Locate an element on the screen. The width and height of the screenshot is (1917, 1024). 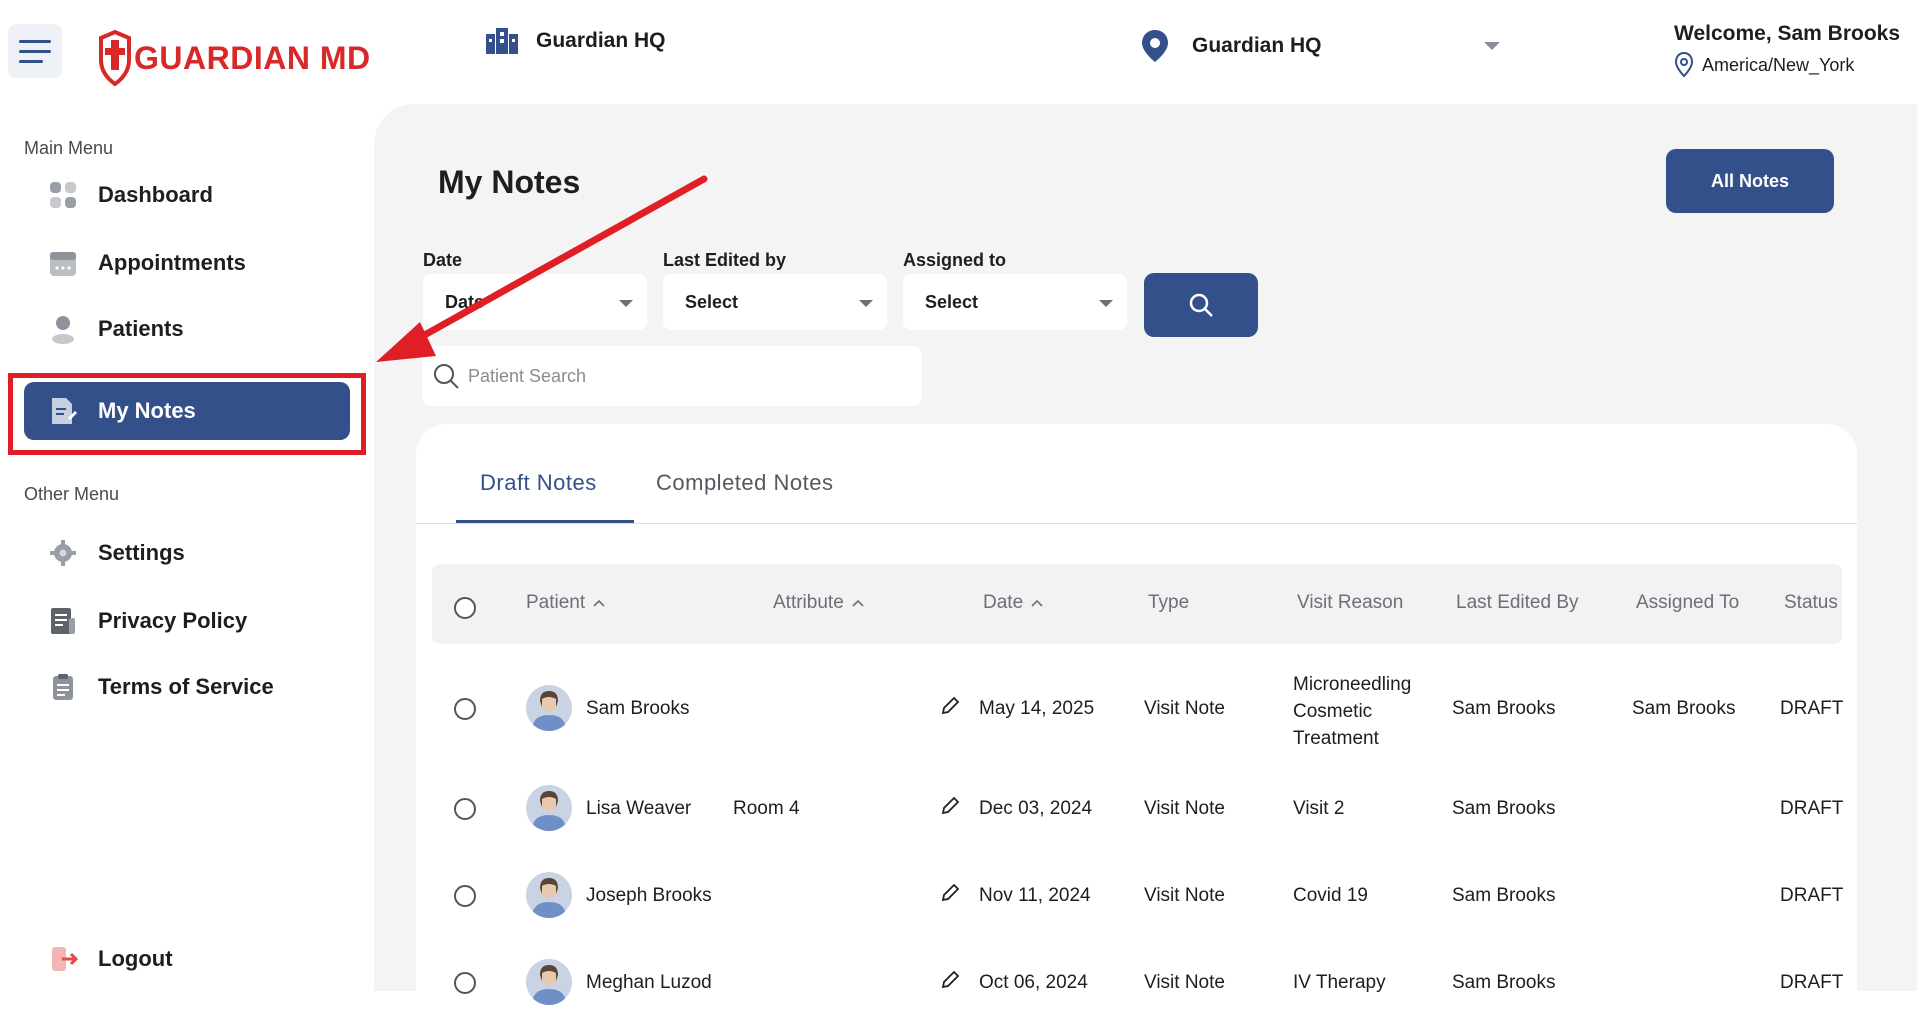
gear-icon is located at coordinates (63, 553).